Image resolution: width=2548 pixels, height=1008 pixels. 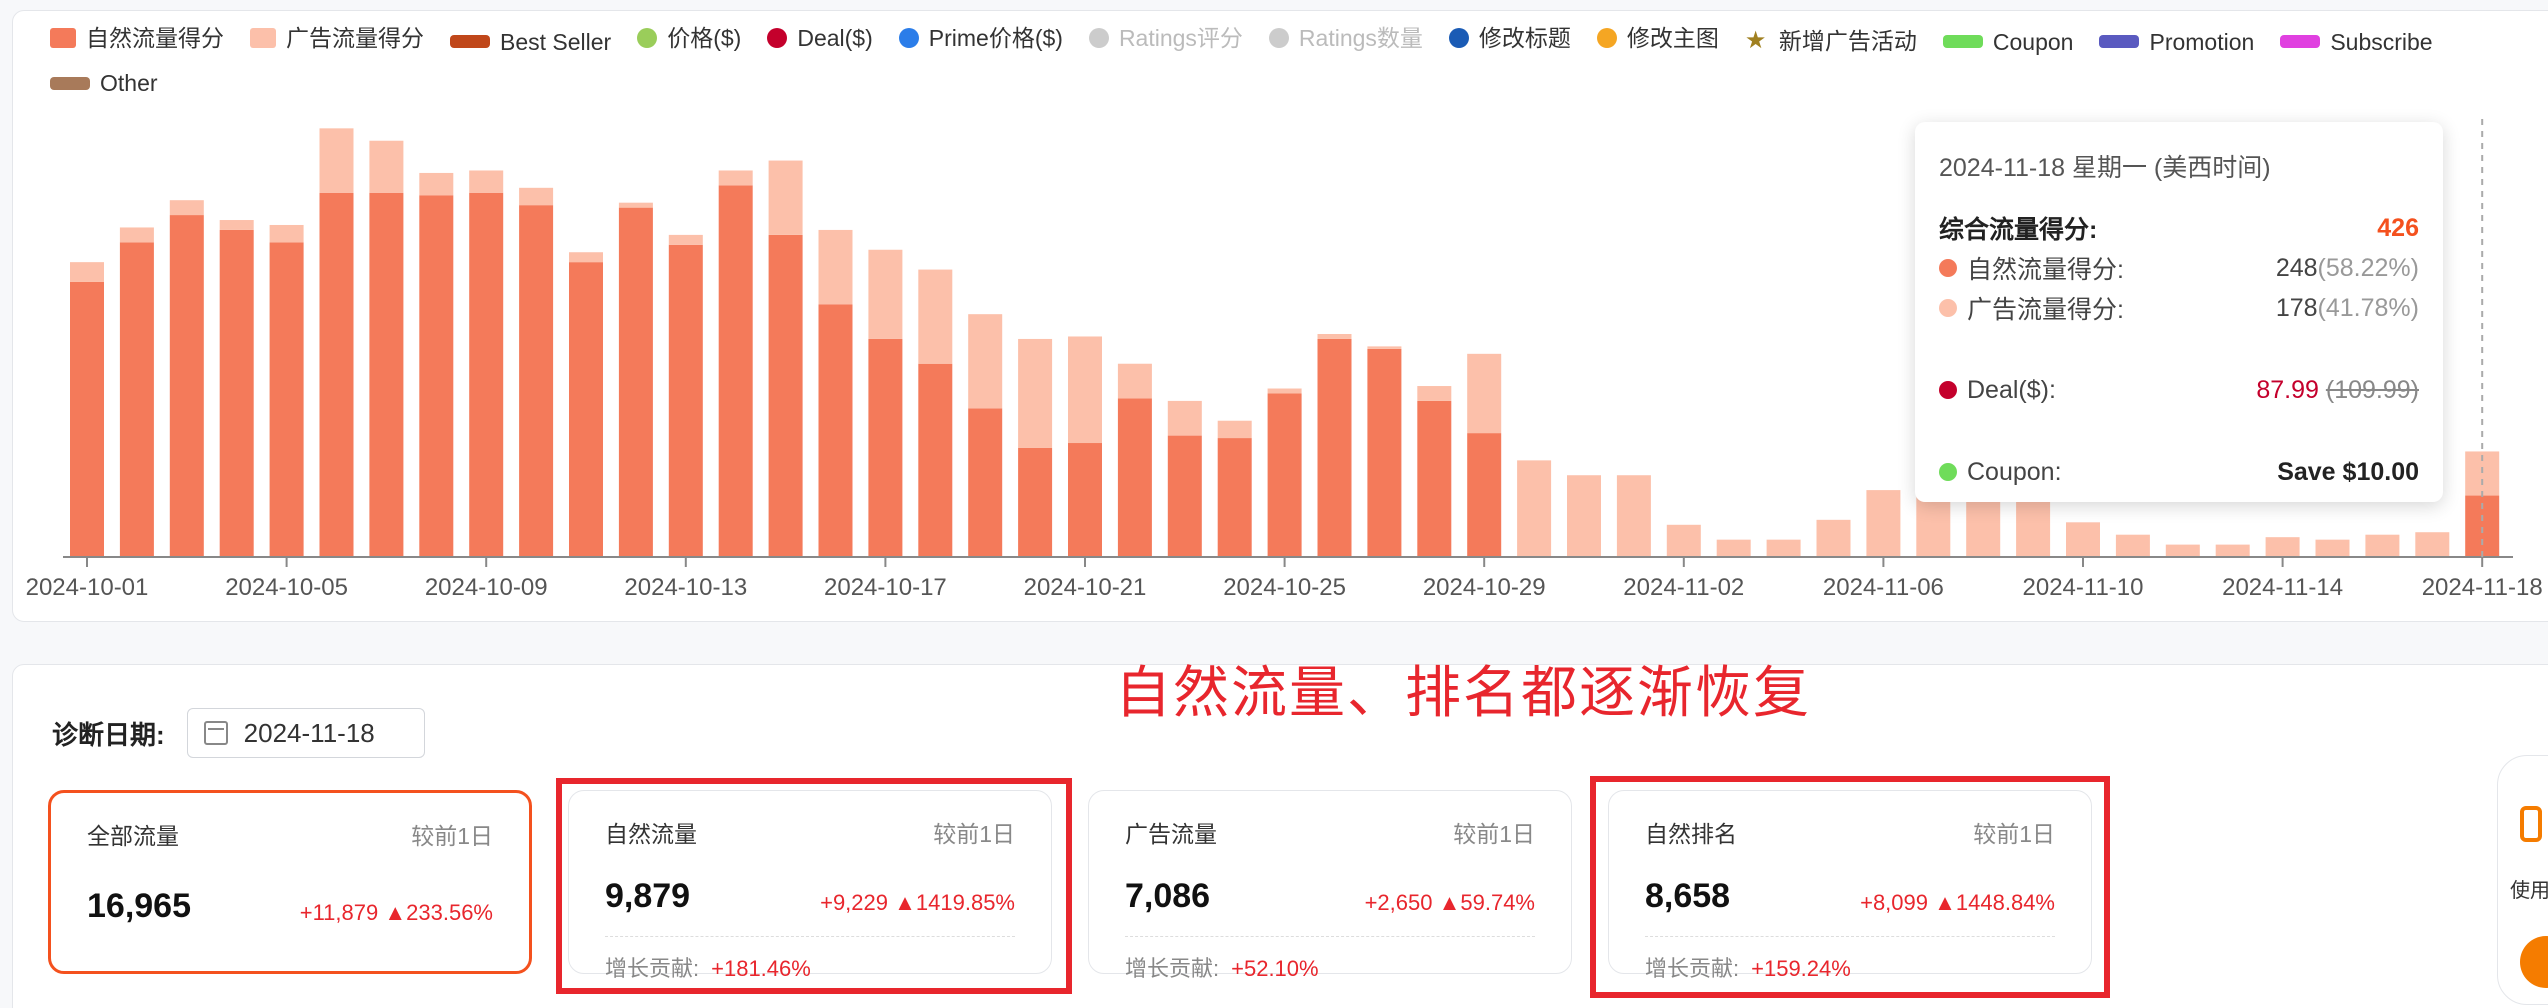 I want to click on legend-item: Ratings评分, so click(x=1165, y=38).